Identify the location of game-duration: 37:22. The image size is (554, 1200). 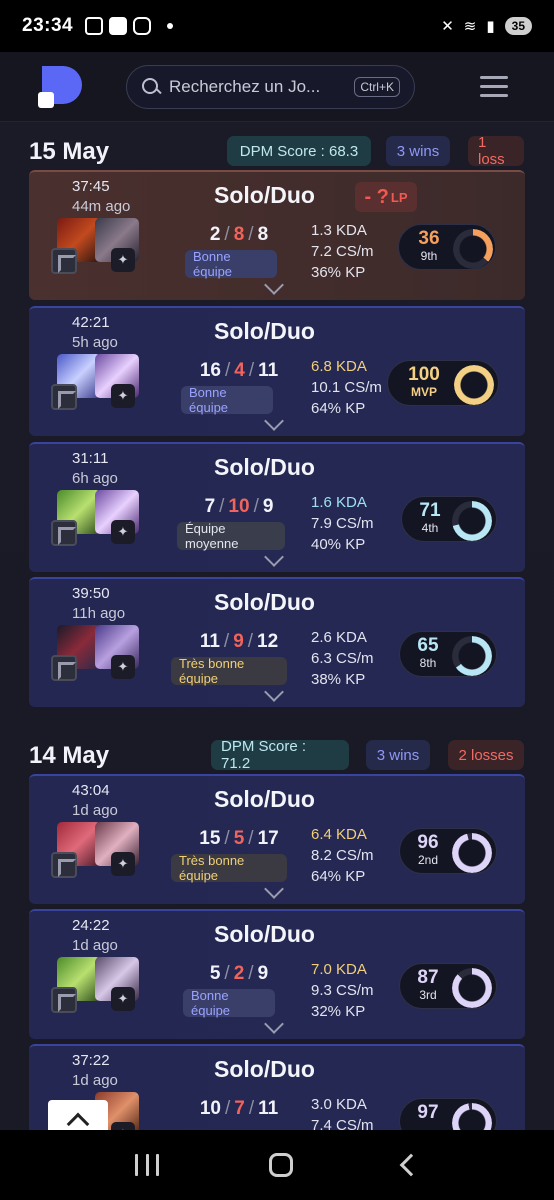
(91, 1060).